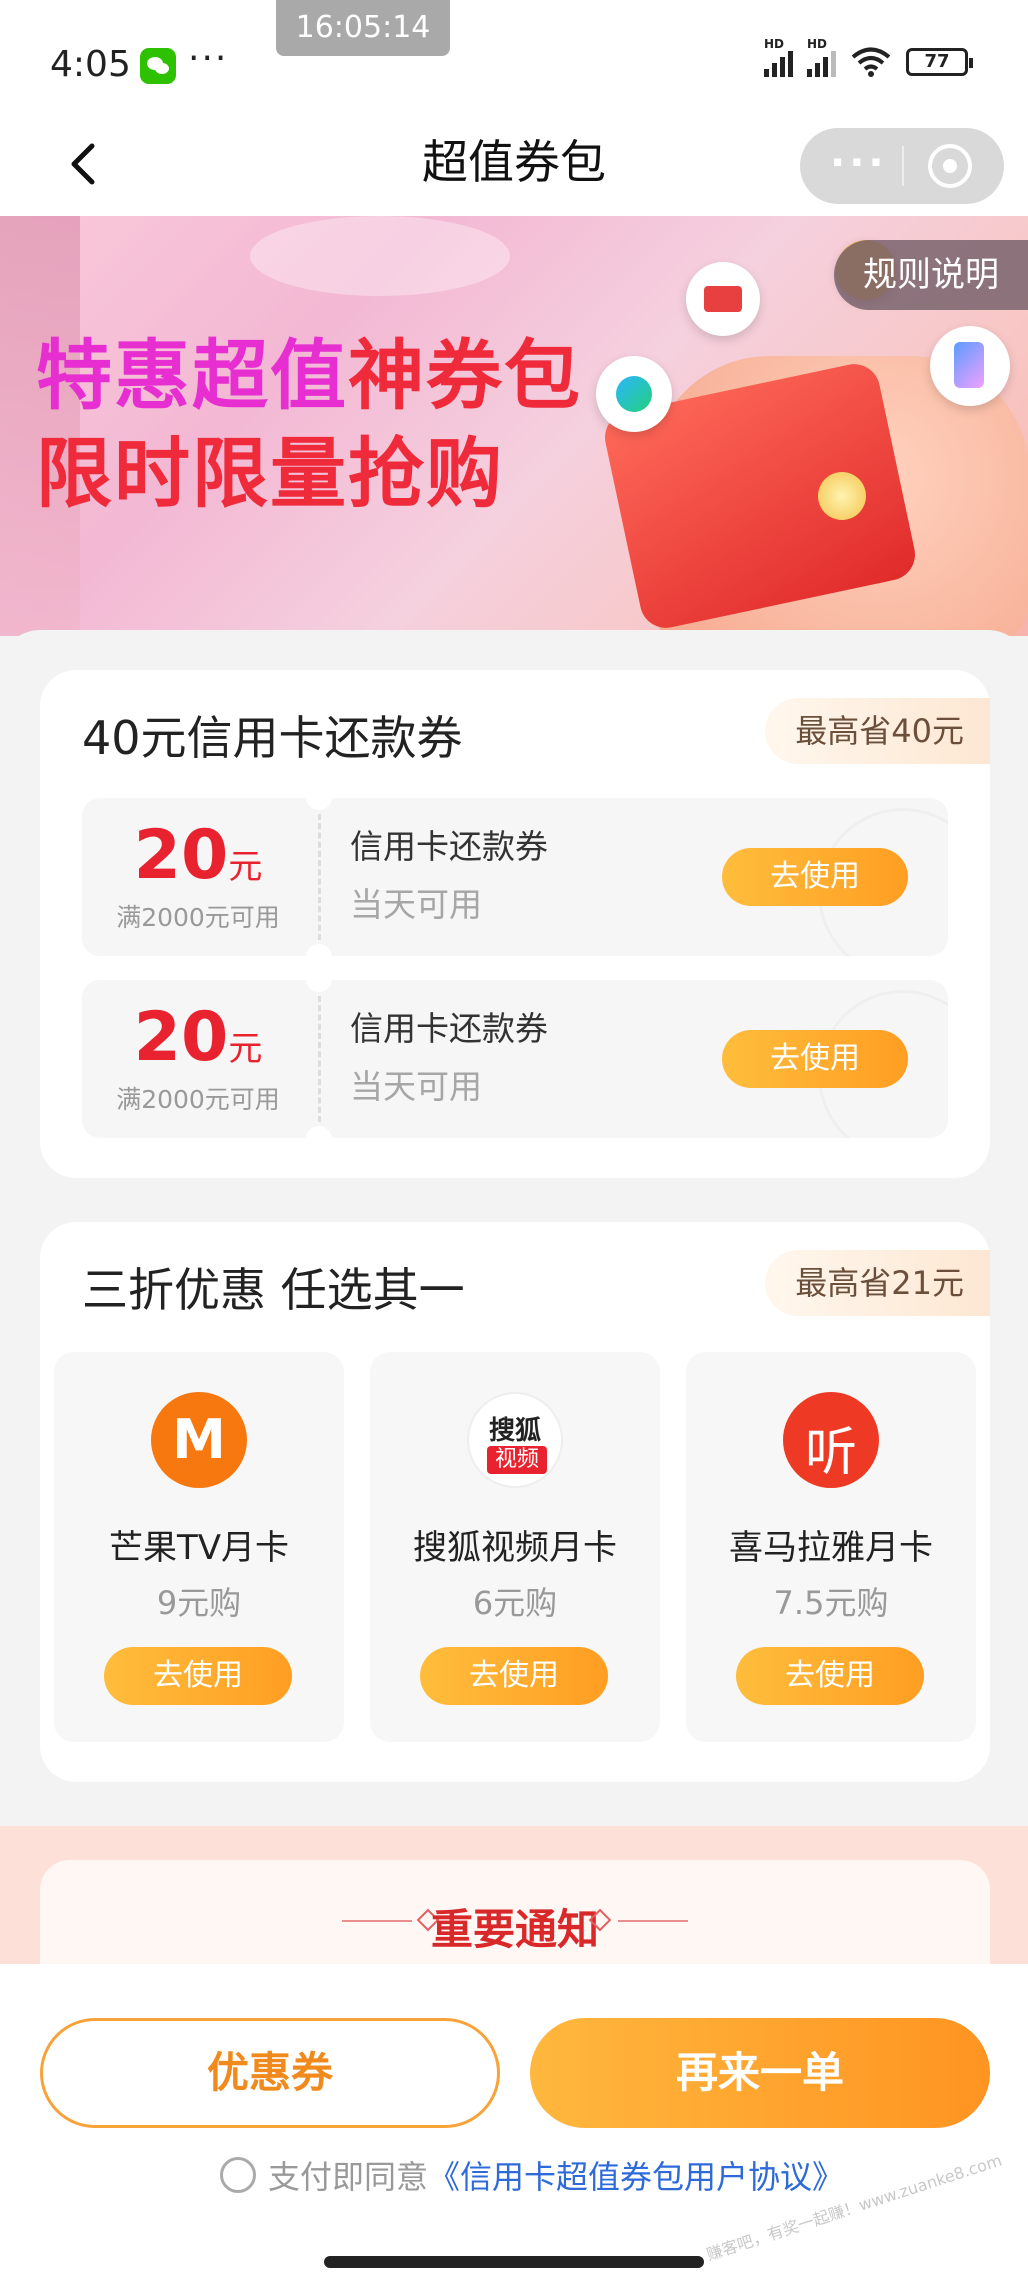 Image resolution: width=1028 pixels, height=2284 pixels. I want to click on mango-tv-icon, so click(199, 1440).